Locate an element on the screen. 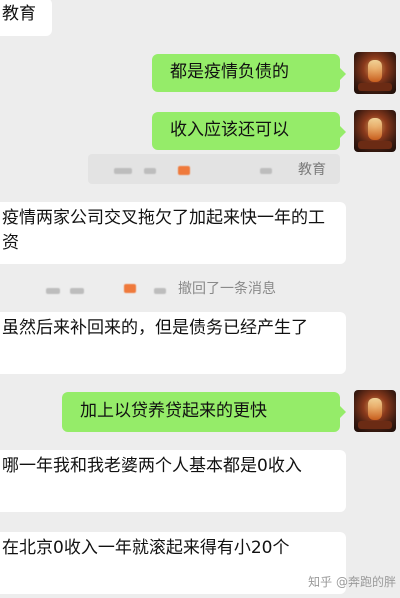 This screenshot has width=400, height=598. message-text: 虽然后来补回来的，但是债务已经产生了 is located at coordinates (155, 328).